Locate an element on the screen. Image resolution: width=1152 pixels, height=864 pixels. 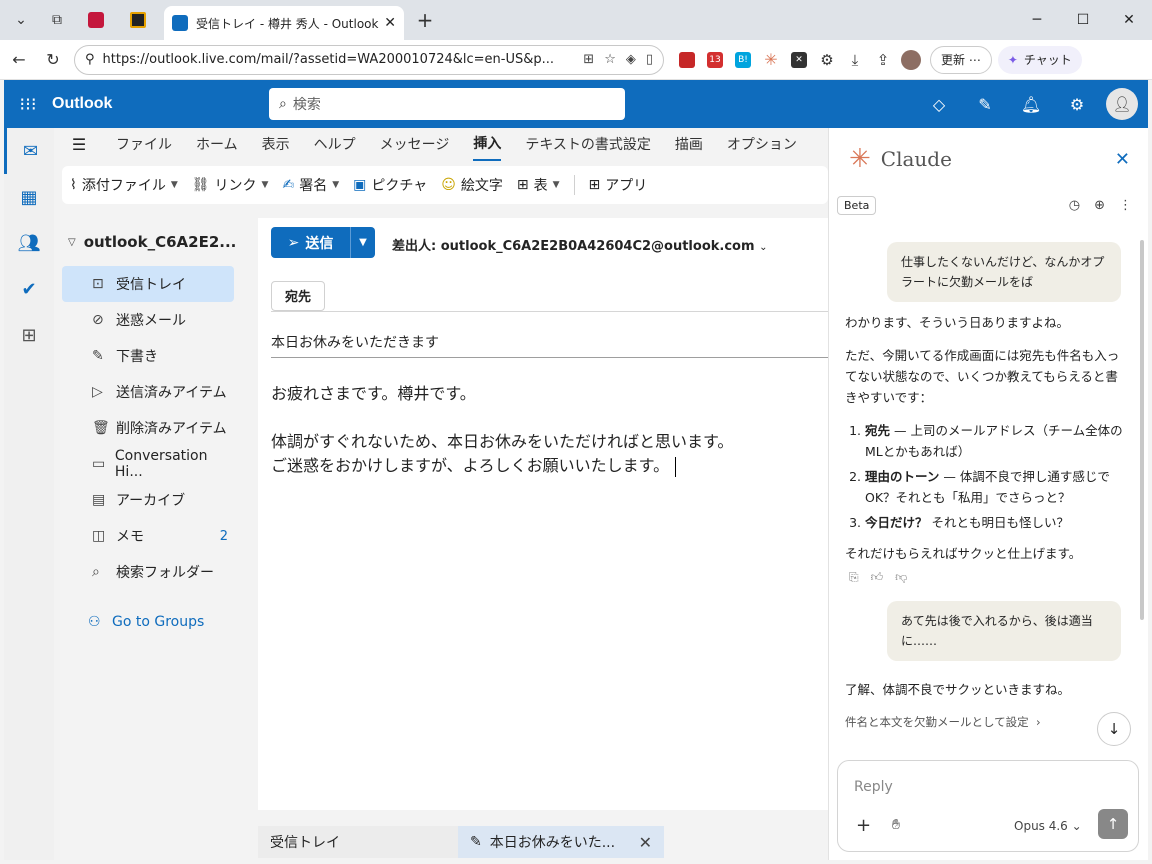
folder-notes: ◫ メモ 2 is located at coordinates (148, 536).